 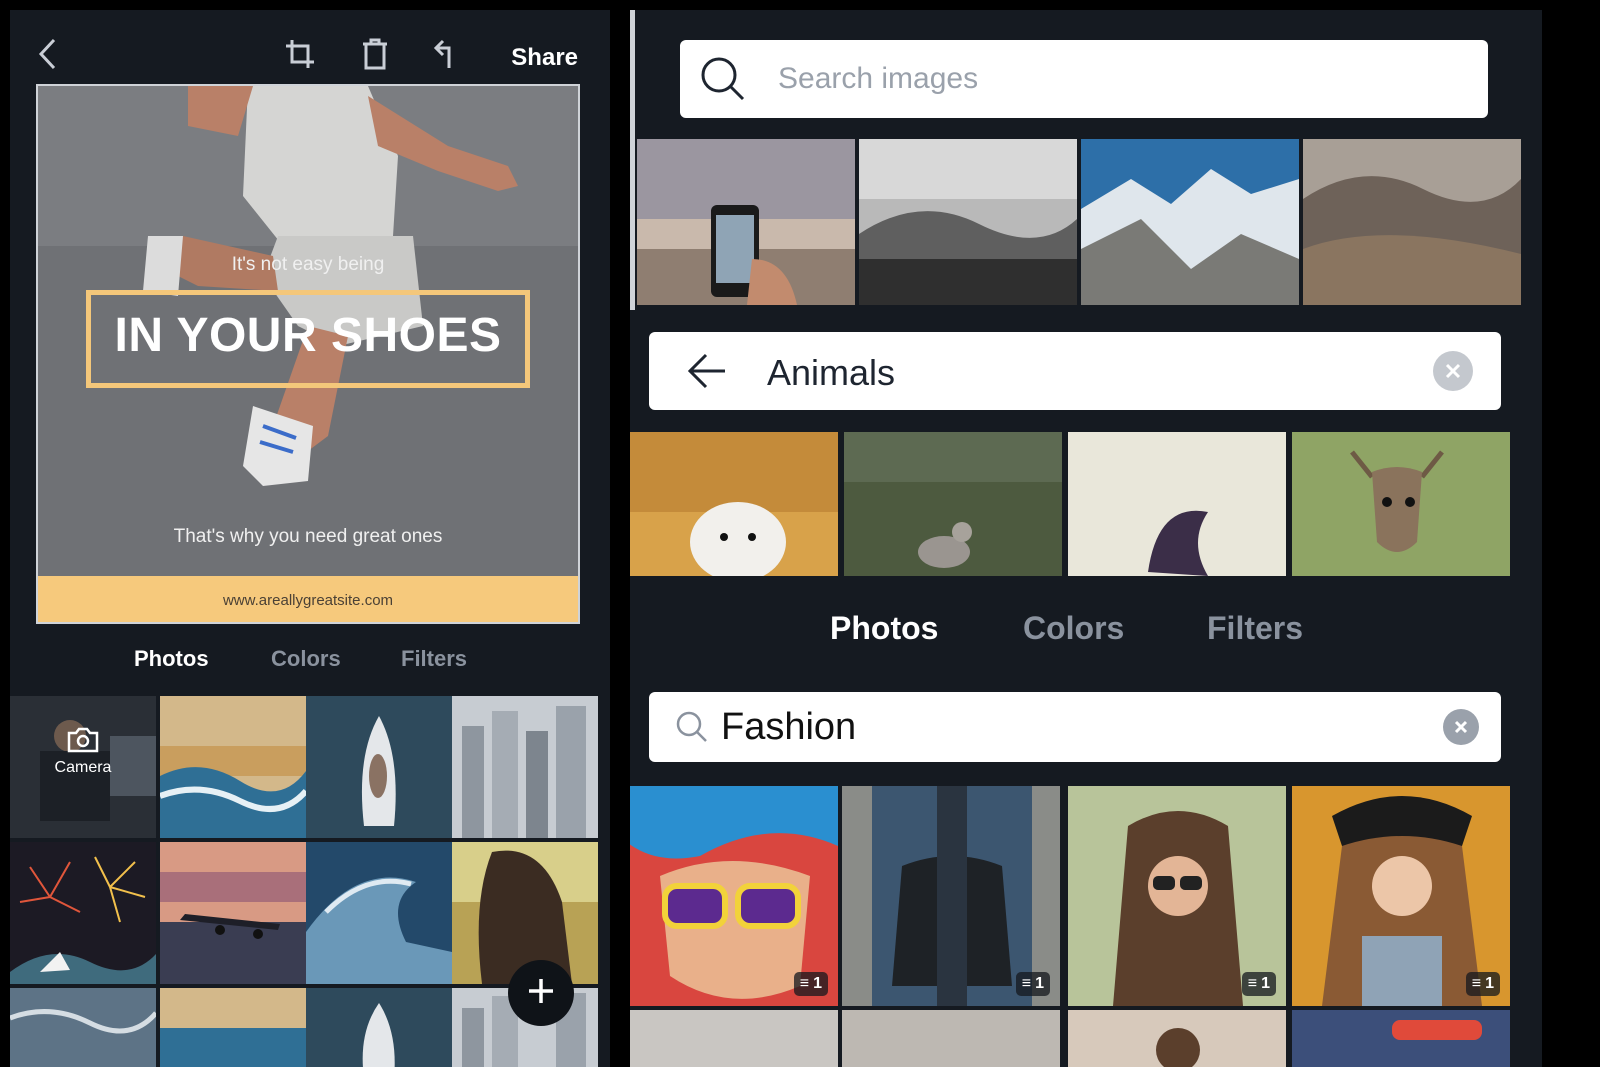 I want to click on design-headline: IN YOUR SHOES, so click(x=308, y=335).